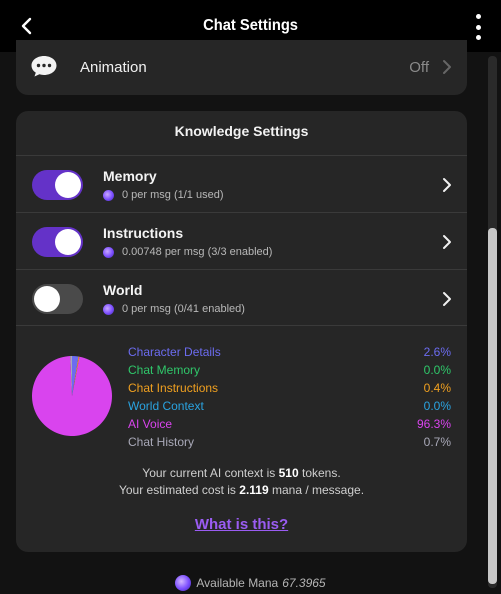 The width and height of the screenshot is (501, 594). Describe the element at coordinates (174, 352) in the screenshot. I see `legend-label: Character Details` at that location.